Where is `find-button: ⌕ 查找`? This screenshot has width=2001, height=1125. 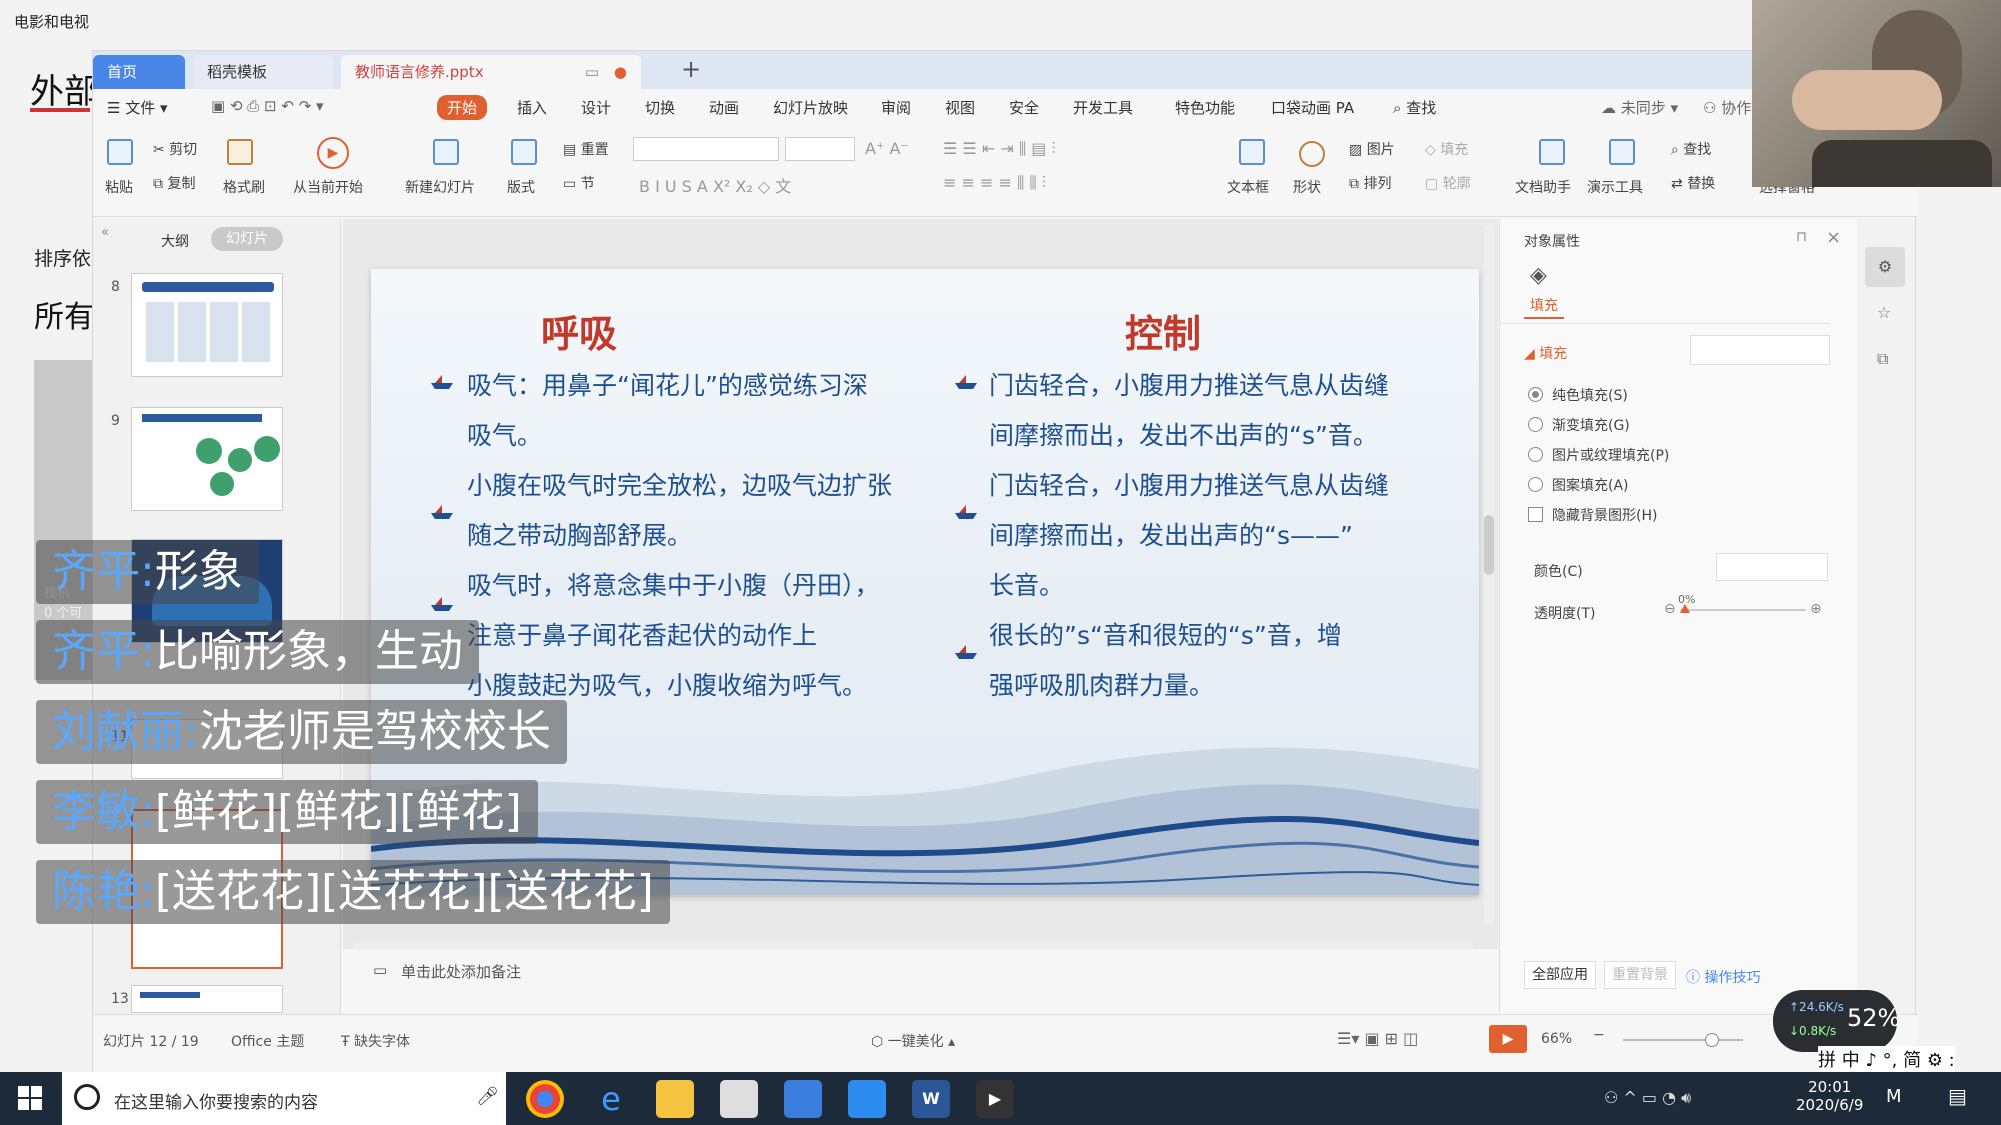
find-button: ⌕ 查找 is located at coordinates (1691, 149).